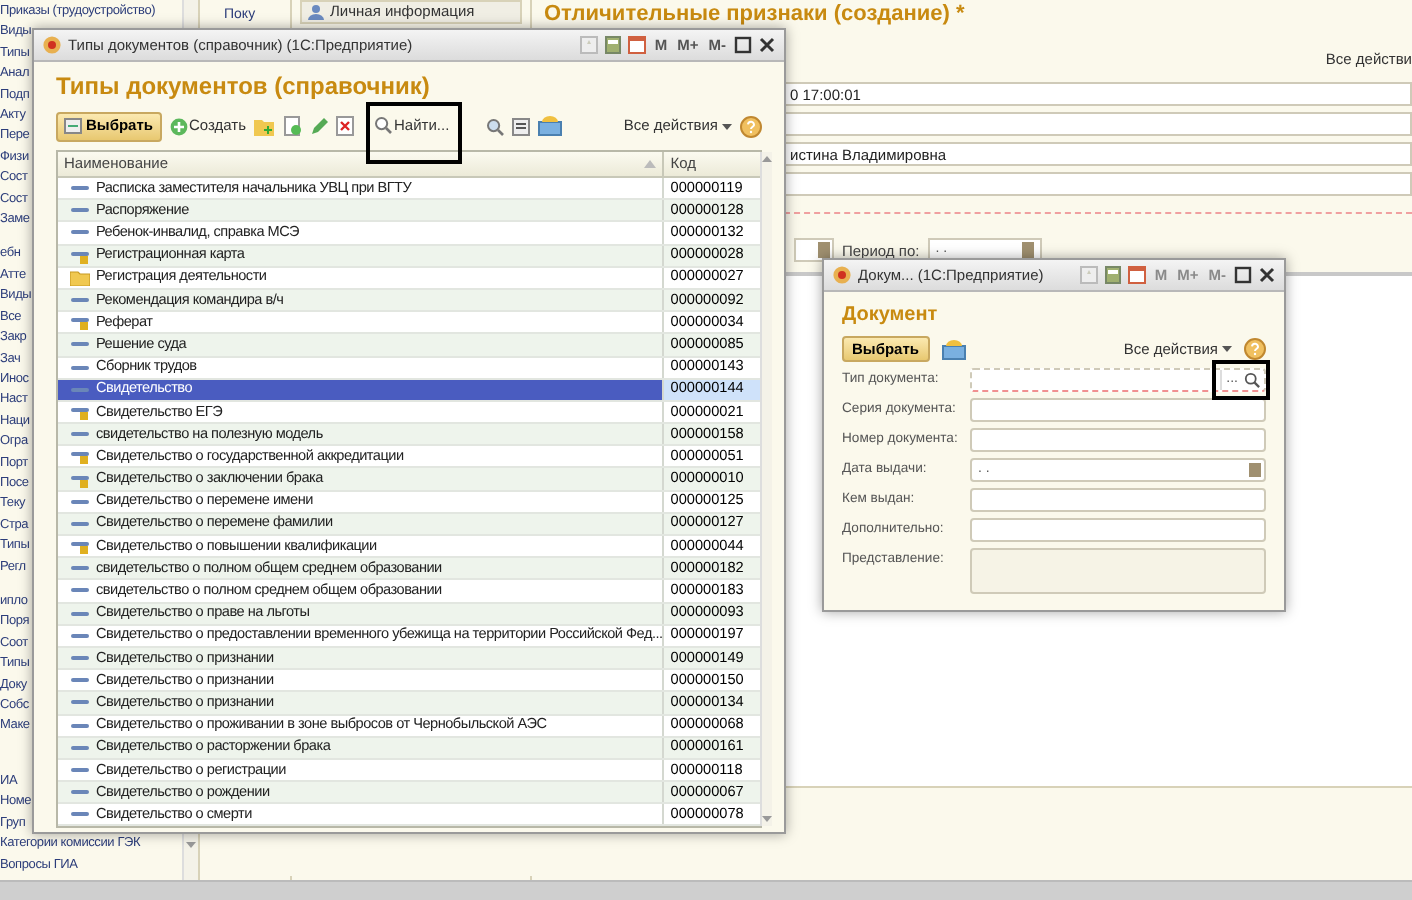  Describe the element at coordinates (650, 164) in the screenshot. I see `sort-arrow-icon` at that location.